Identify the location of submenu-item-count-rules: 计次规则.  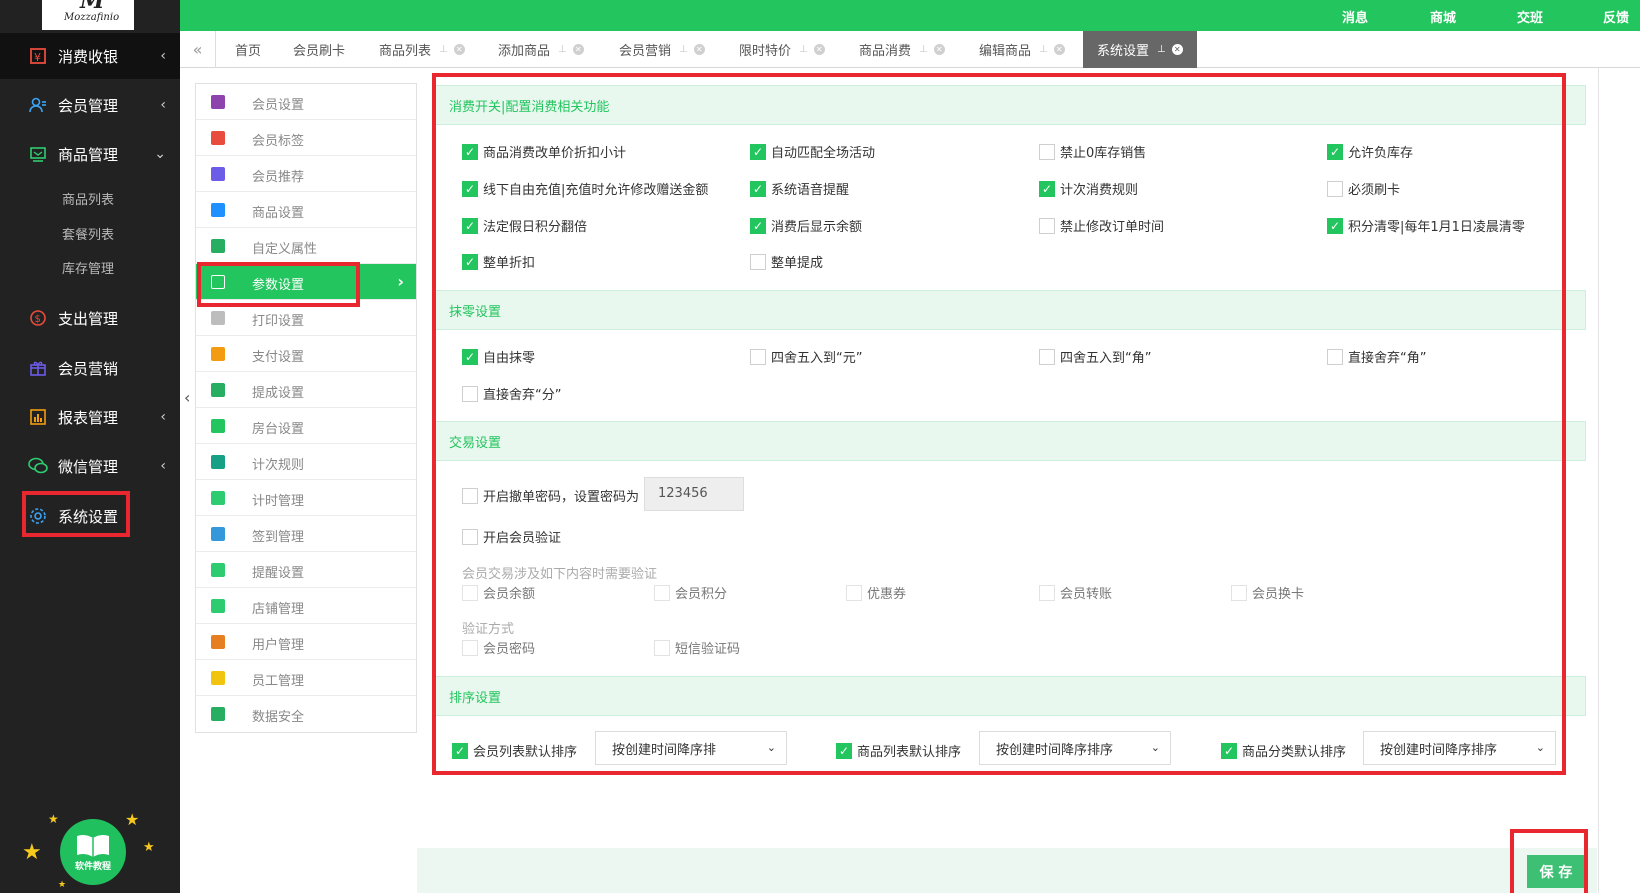
(306, 462).